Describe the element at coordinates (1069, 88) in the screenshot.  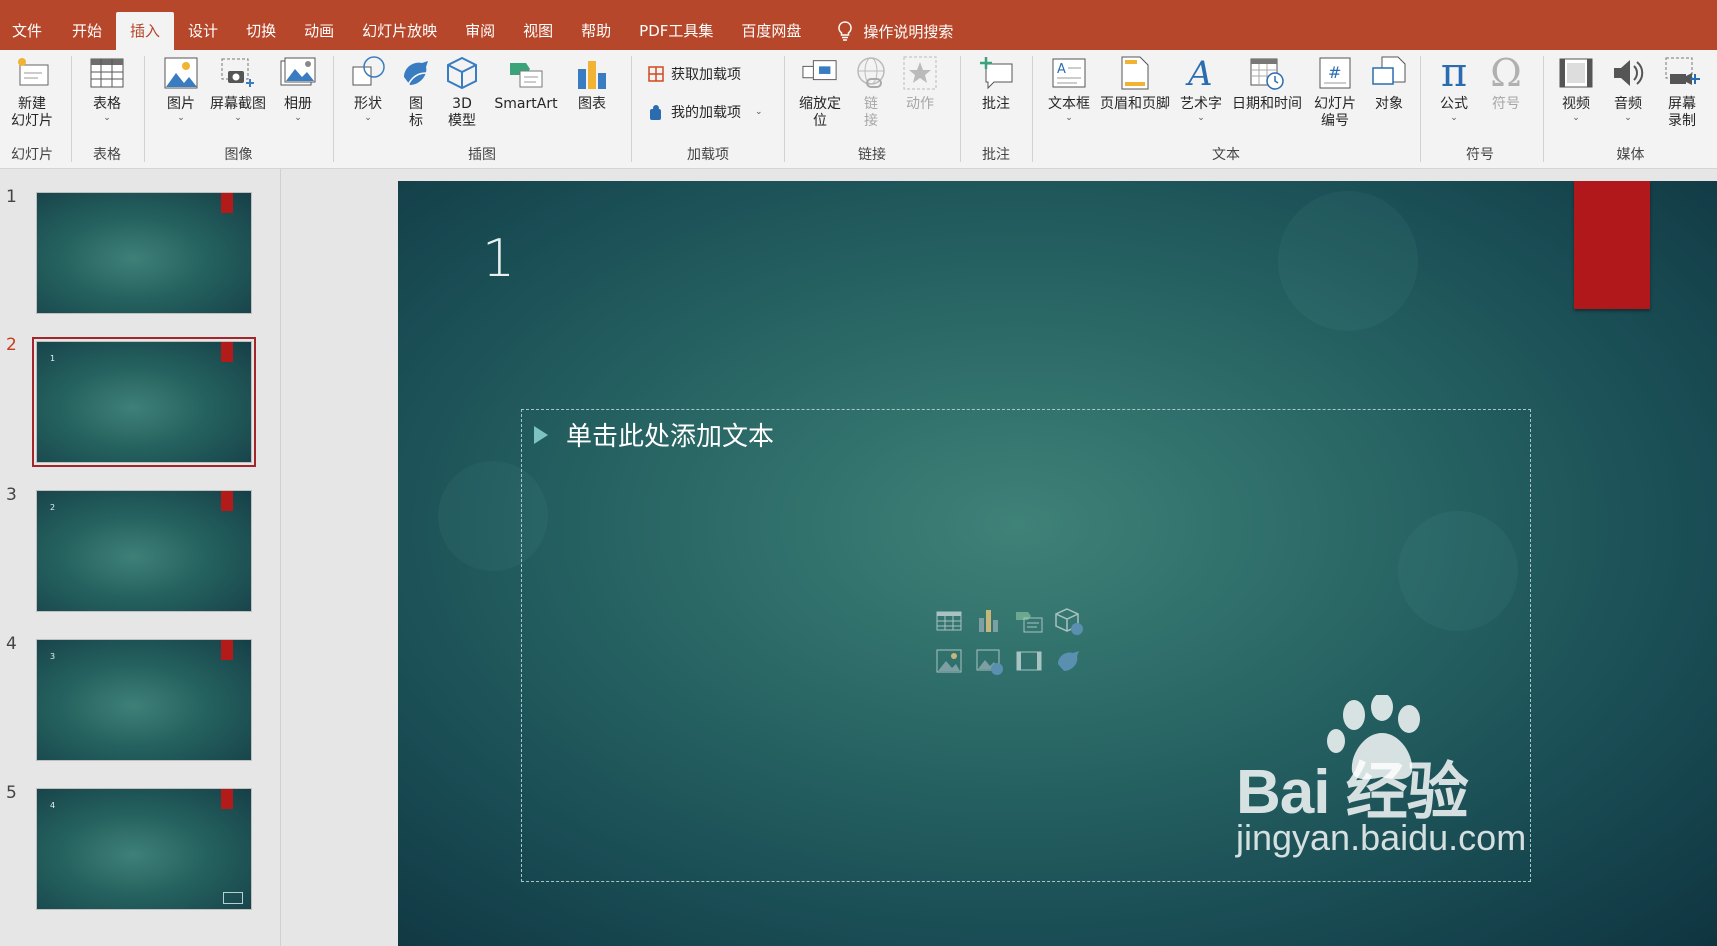
I see `text-box-button: A 文本框 ⌄` at that location.